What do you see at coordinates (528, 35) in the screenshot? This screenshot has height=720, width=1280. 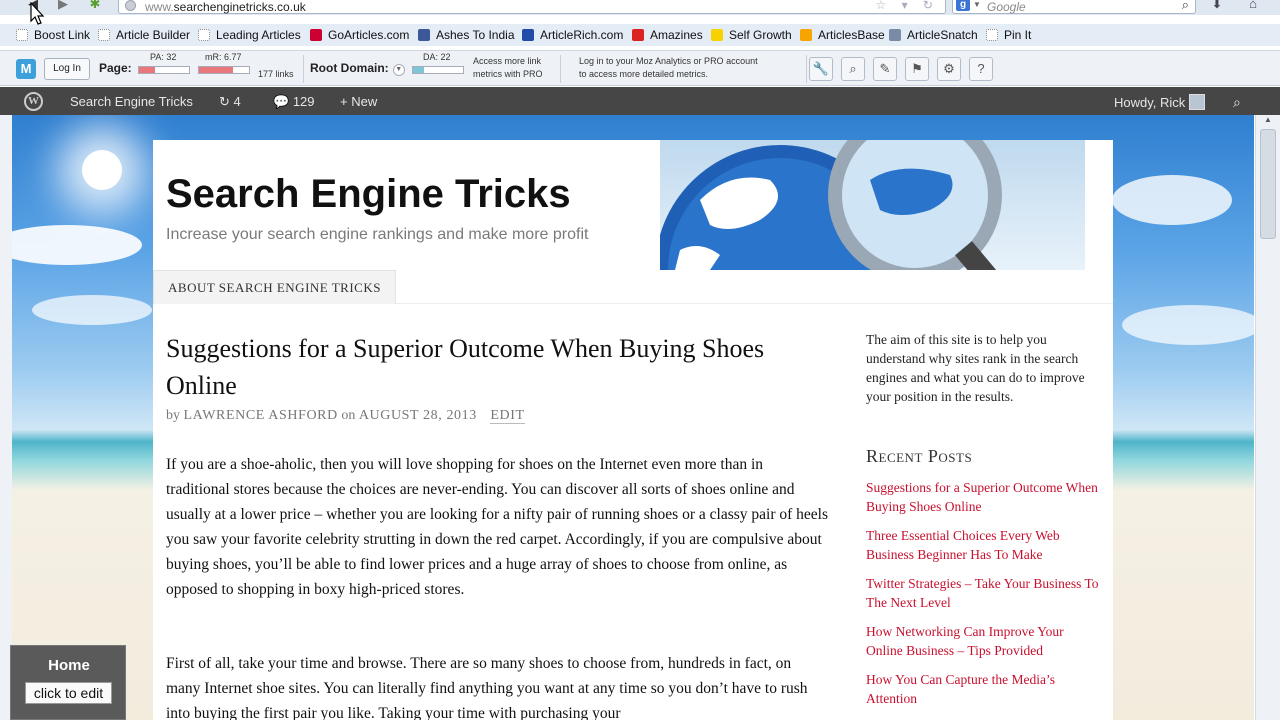 I see `articlerich-icon` at bounding box center [528, 35].